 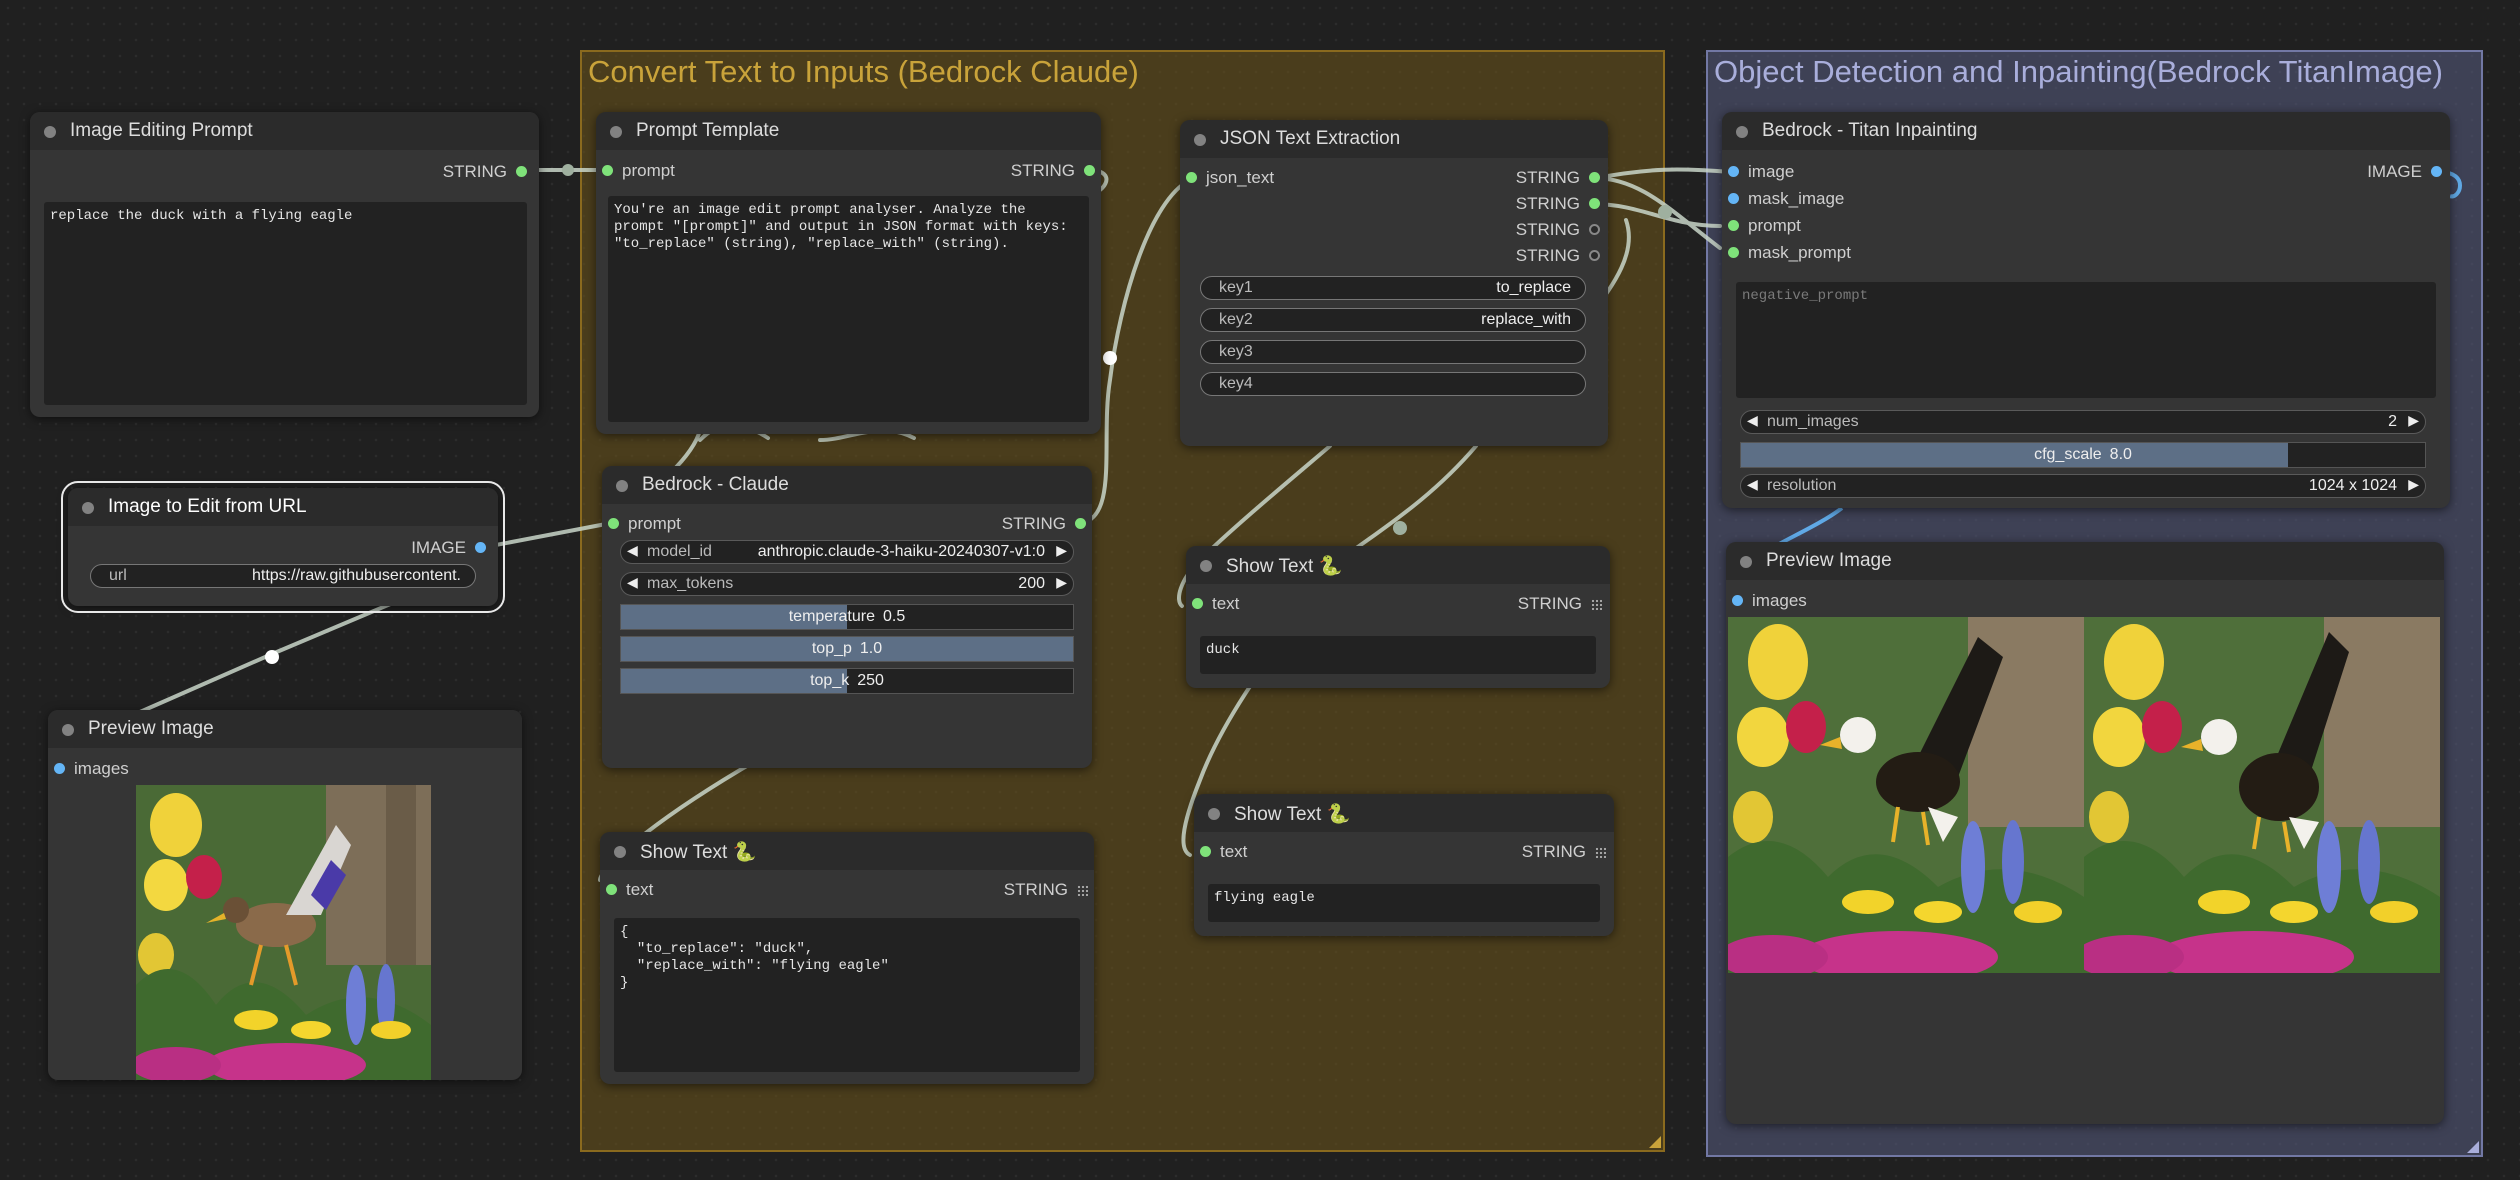 I want to click on node-preview-image-right: Preview Image images, so click(x=2085, y=833).